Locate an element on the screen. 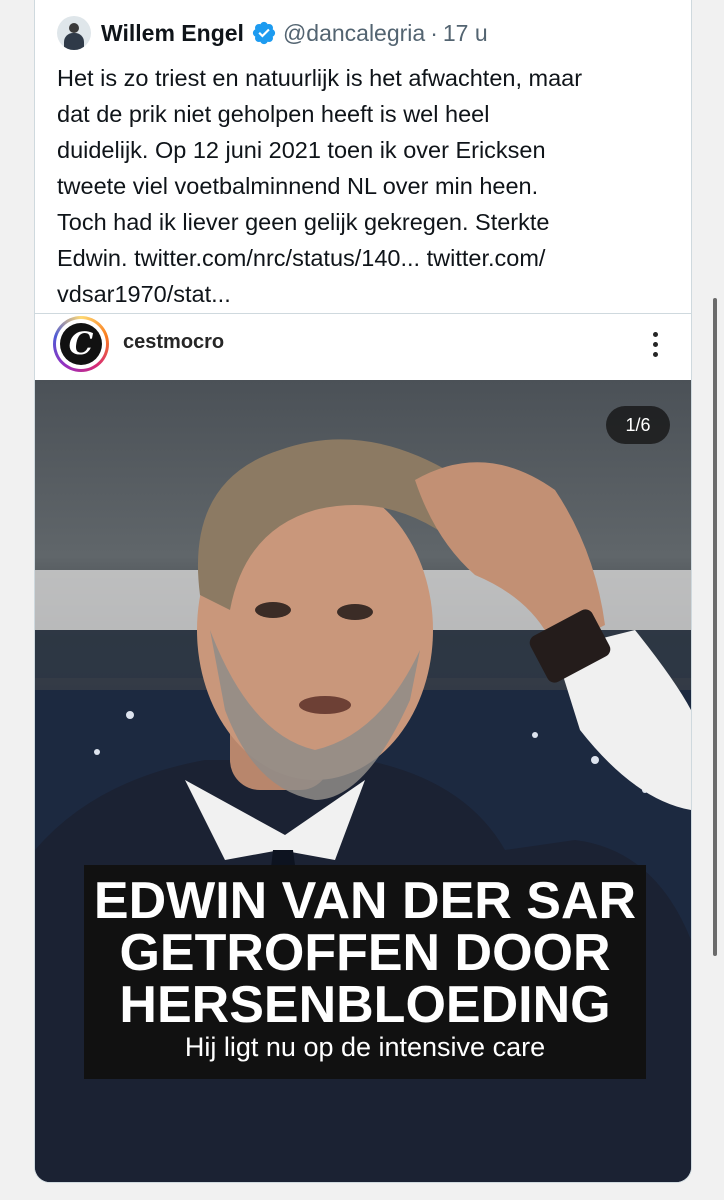  avatar-head is located at coordinates (74, 28).